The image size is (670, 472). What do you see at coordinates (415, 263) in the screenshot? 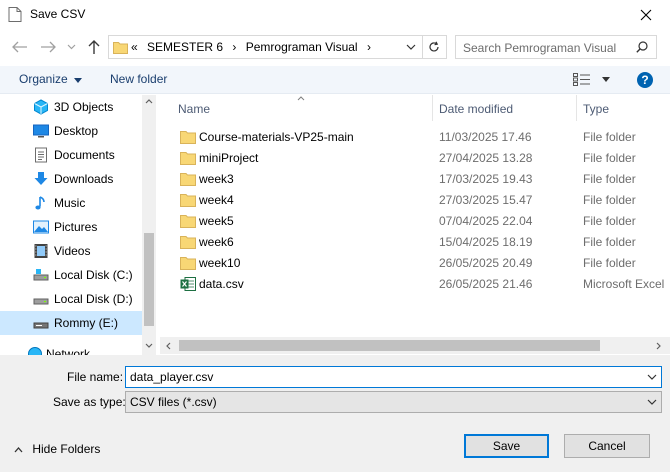
I see `file-row: week10 26/05/2025 20.49 File folder` at bounding box center [415, 263].